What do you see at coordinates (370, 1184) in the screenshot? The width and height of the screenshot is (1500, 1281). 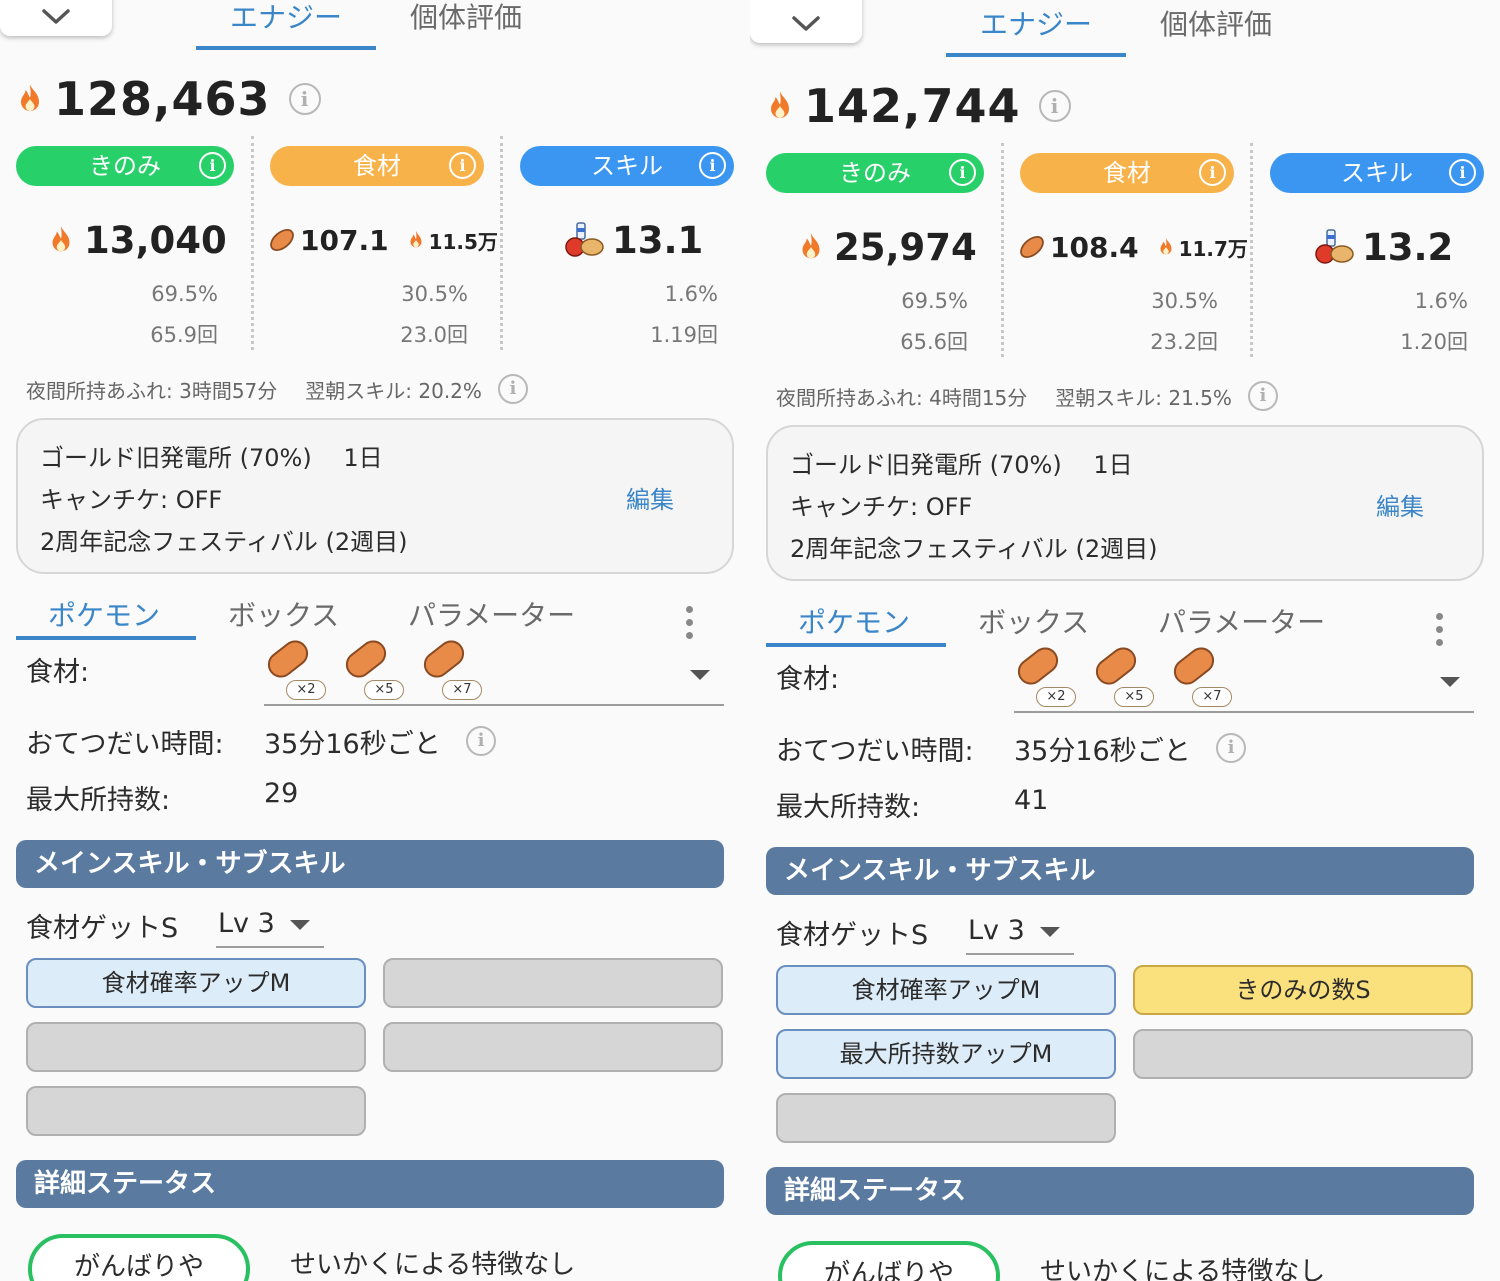 I see `detail-section-header: 詳細ステータス` at bounding box center [370, 1184].